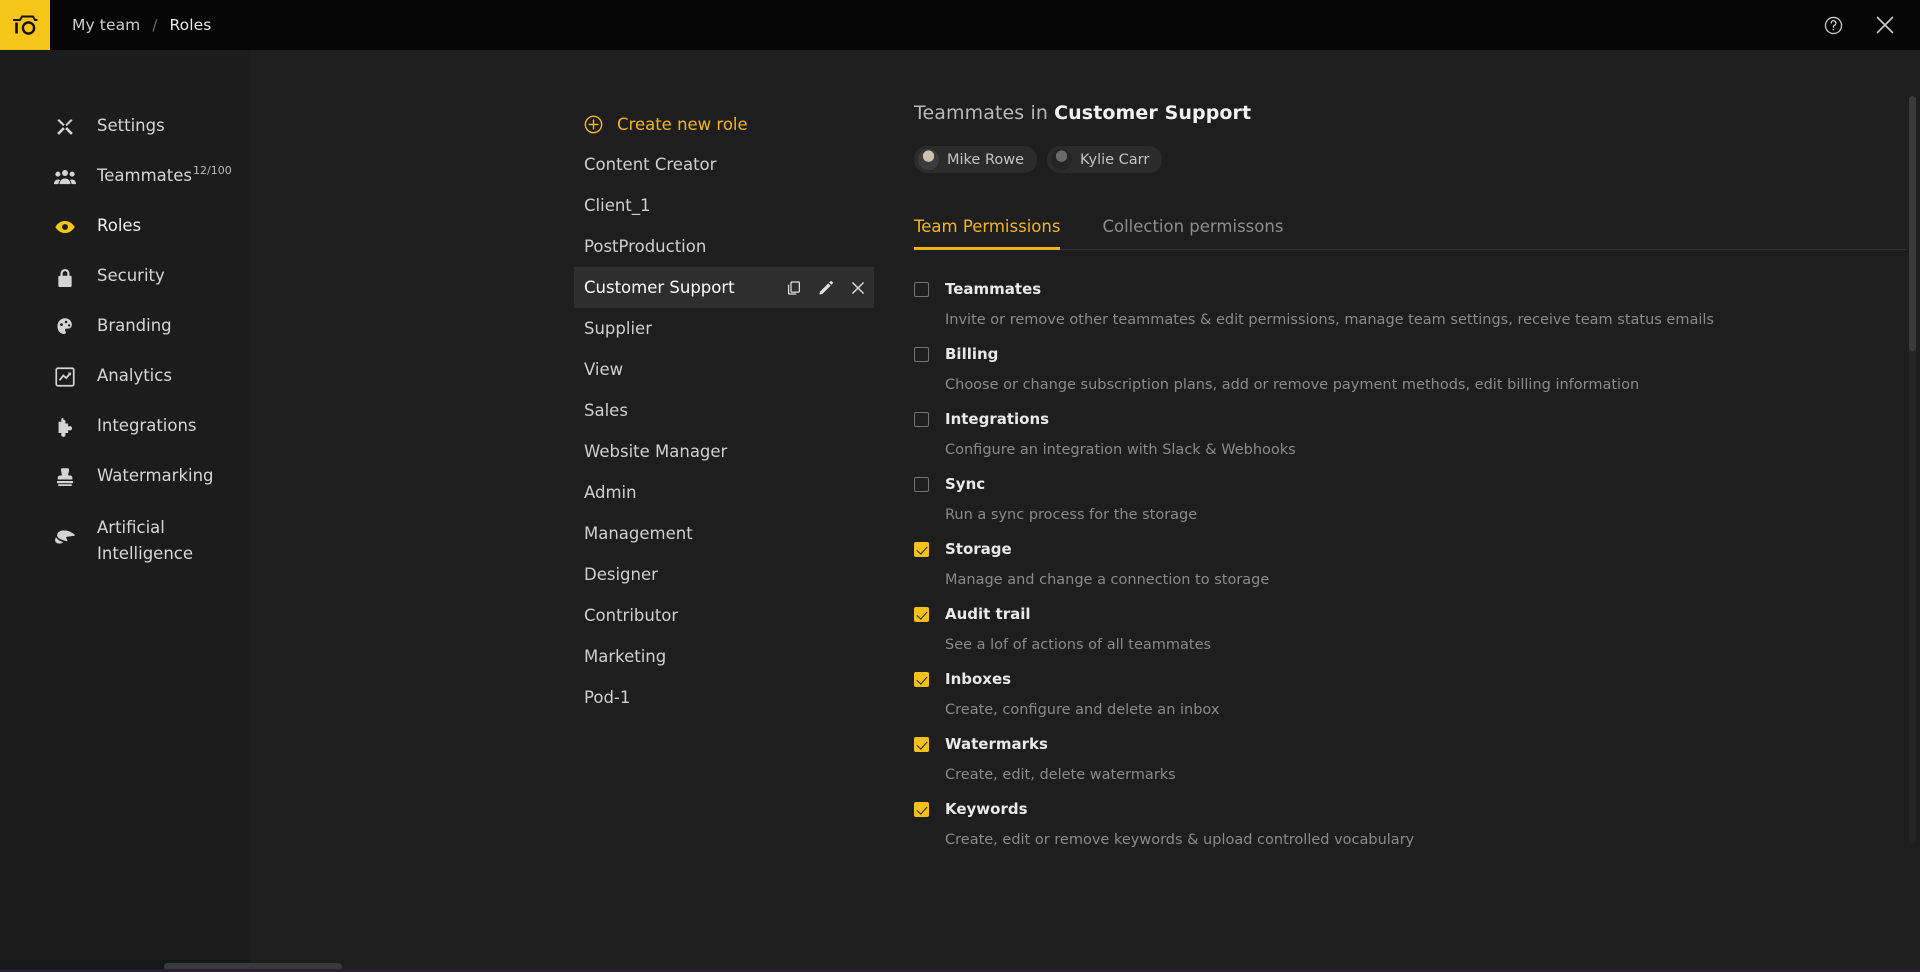 This screenshot has height=972, width=1920. I want to click on breadcrumb-roles: Roles, so click(190, 25).